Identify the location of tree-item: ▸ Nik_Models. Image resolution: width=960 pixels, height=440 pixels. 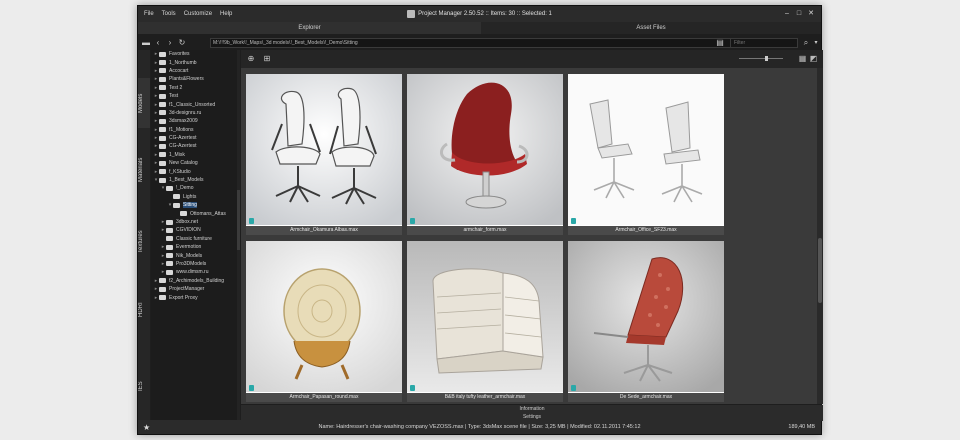
(195, 255).